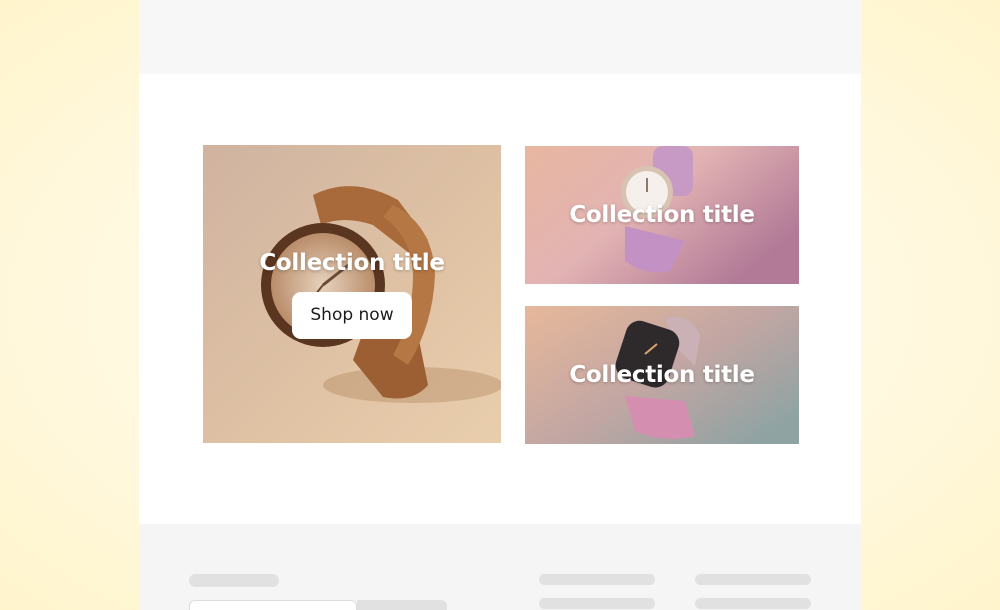 The image size is (1000, 610). I want to click on collection-tile-bottom-right: Collection title, so click(662, 375).